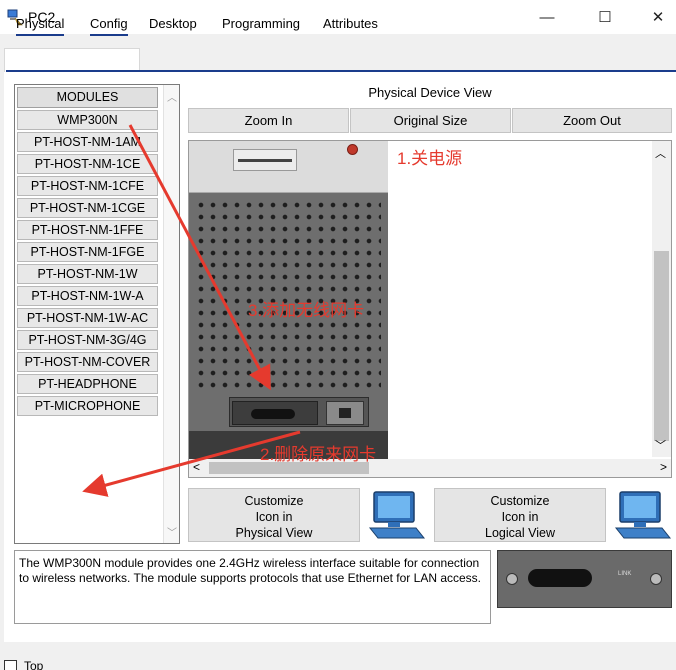 The height and width of the screenshot is (670, 676). I want to click on customize-logical-view-button: Customize Icon in Logical View, so click(520, 515).